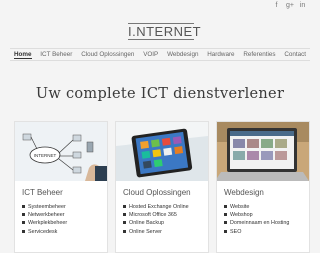 The height and width of the screenshot is (253, 320). Describe the element at coordinates (23, 55) in the screenshot. I see `nav-item-home: Home` at that location.